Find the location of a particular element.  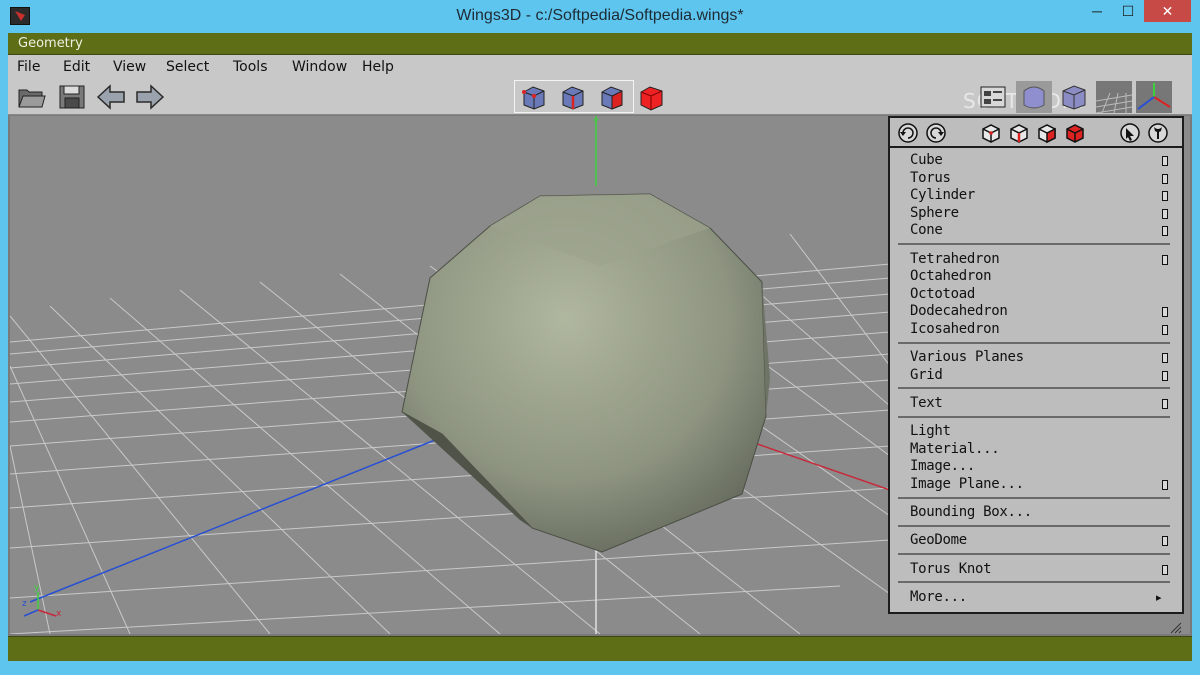

maximize-button: ☐ is located at coordinates (1128, 11).